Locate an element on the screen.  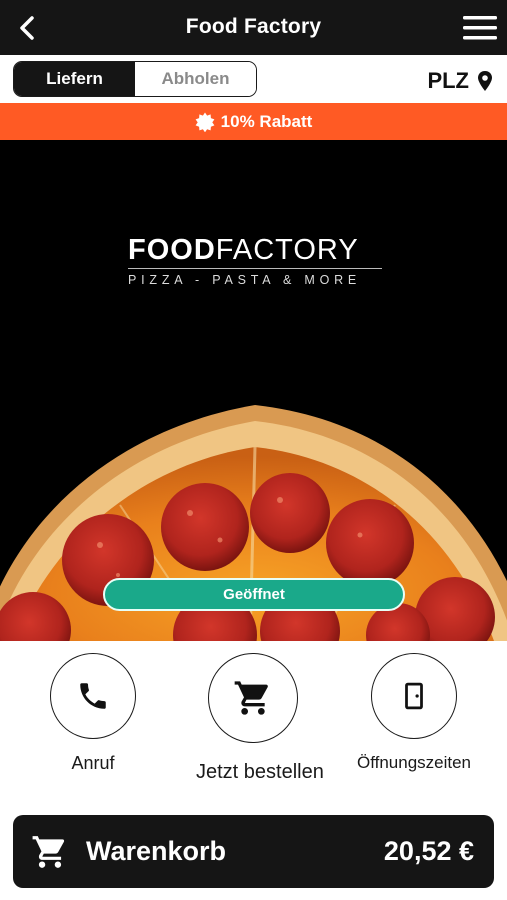
page-title: Food Factory is located at coordinates (253, 26).